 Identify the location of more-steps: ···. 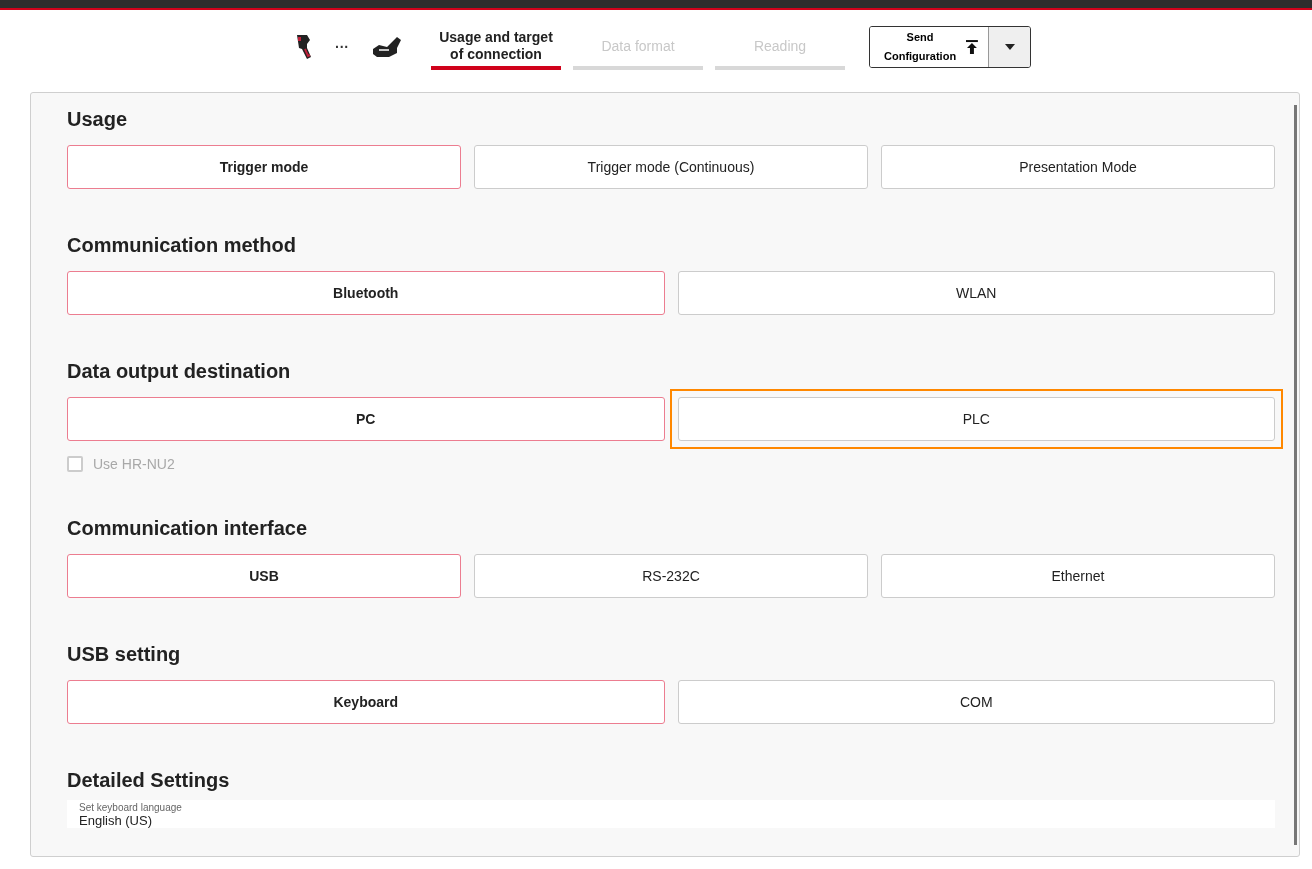
(342, 47).